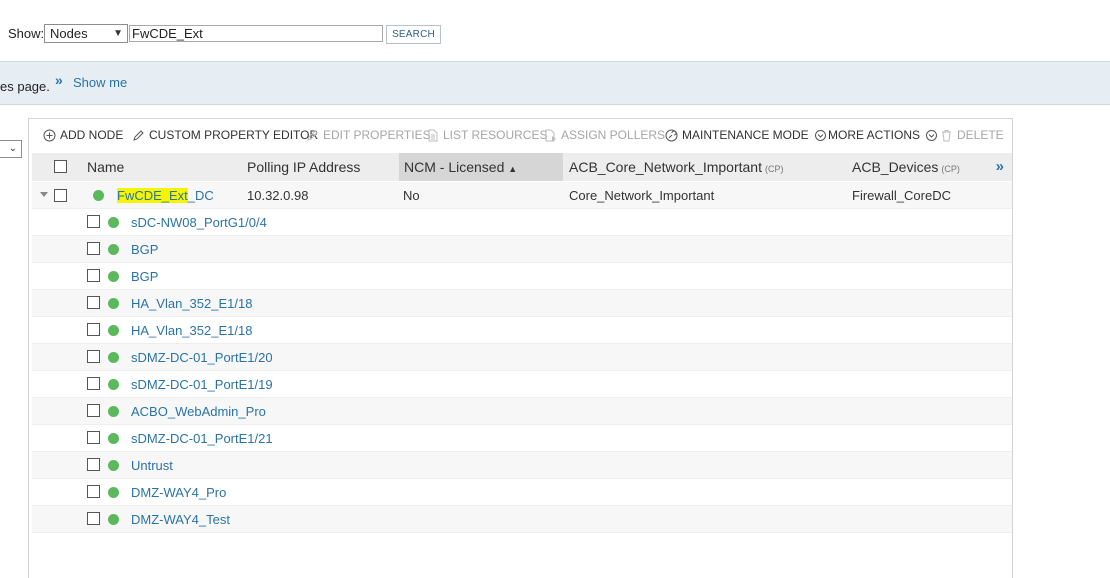 The height and width of the screenshot is (578, 1110). What do you see at coordinates (522, 384) in the screenshot?
I see `table-row-interface: sDMZ-DC-01_PortE1/19` at bounding box center [522, 384].